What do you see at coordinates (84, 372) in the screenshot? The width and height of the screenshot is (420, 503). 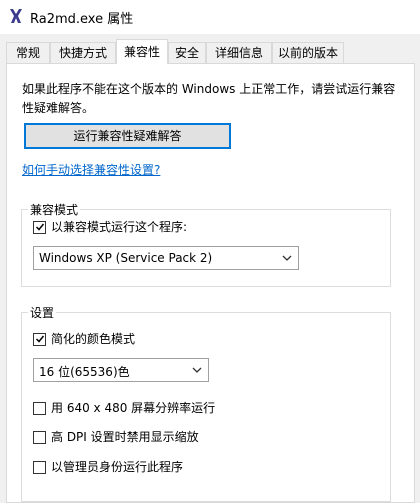 I see `color-depth-value: 16 位(65536)色` at bounding box center [84, 372].